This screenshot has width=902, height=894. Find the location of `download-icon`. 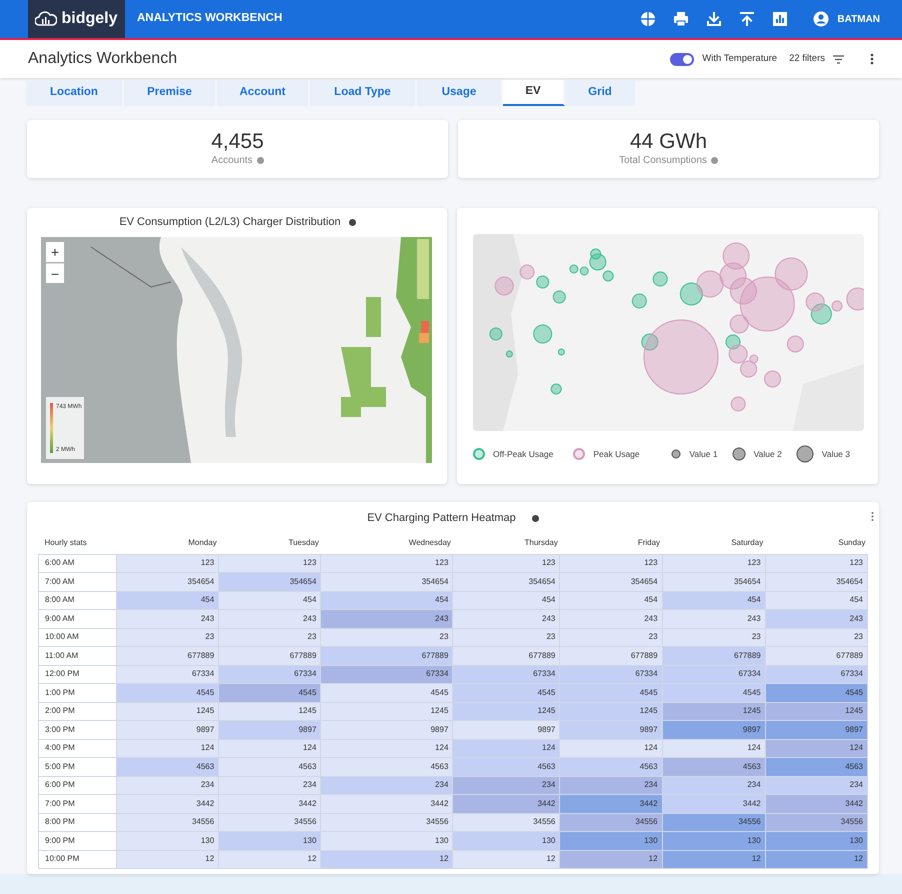

download-icon is located at coordinates (714, 19).